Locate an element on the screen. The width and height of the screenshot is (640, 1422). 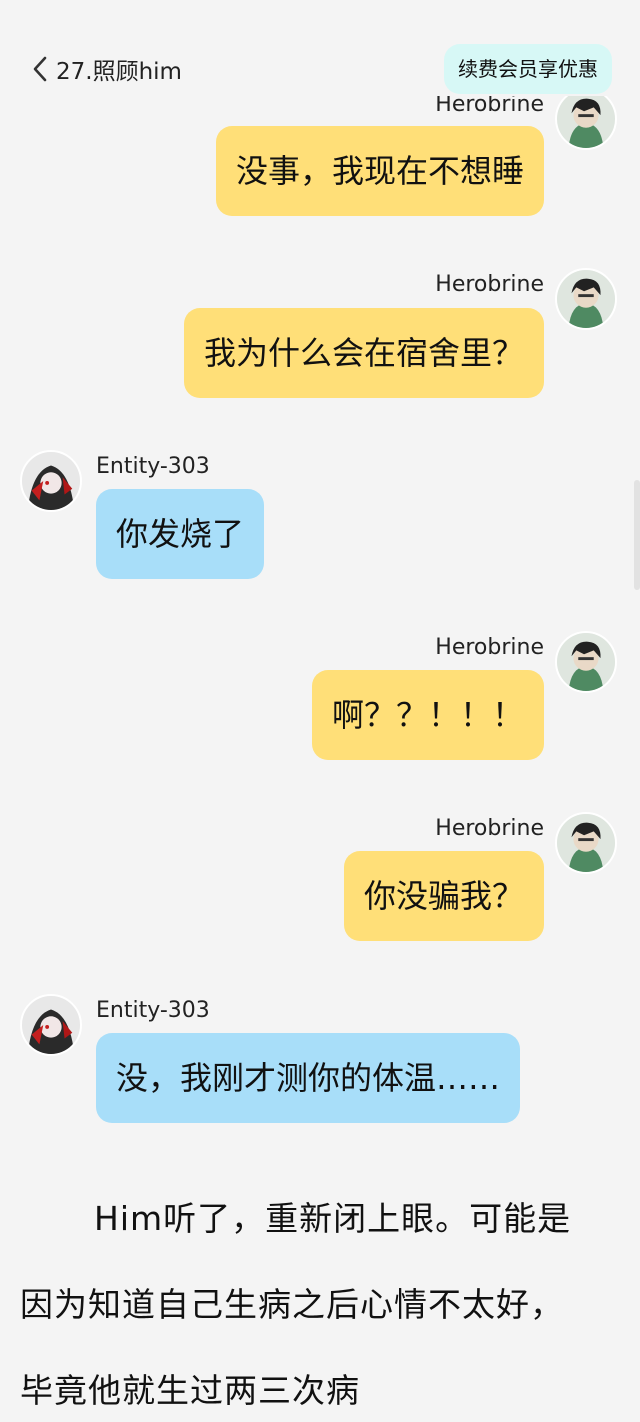
chevron-left-icon is located at coordinates (40, 69).